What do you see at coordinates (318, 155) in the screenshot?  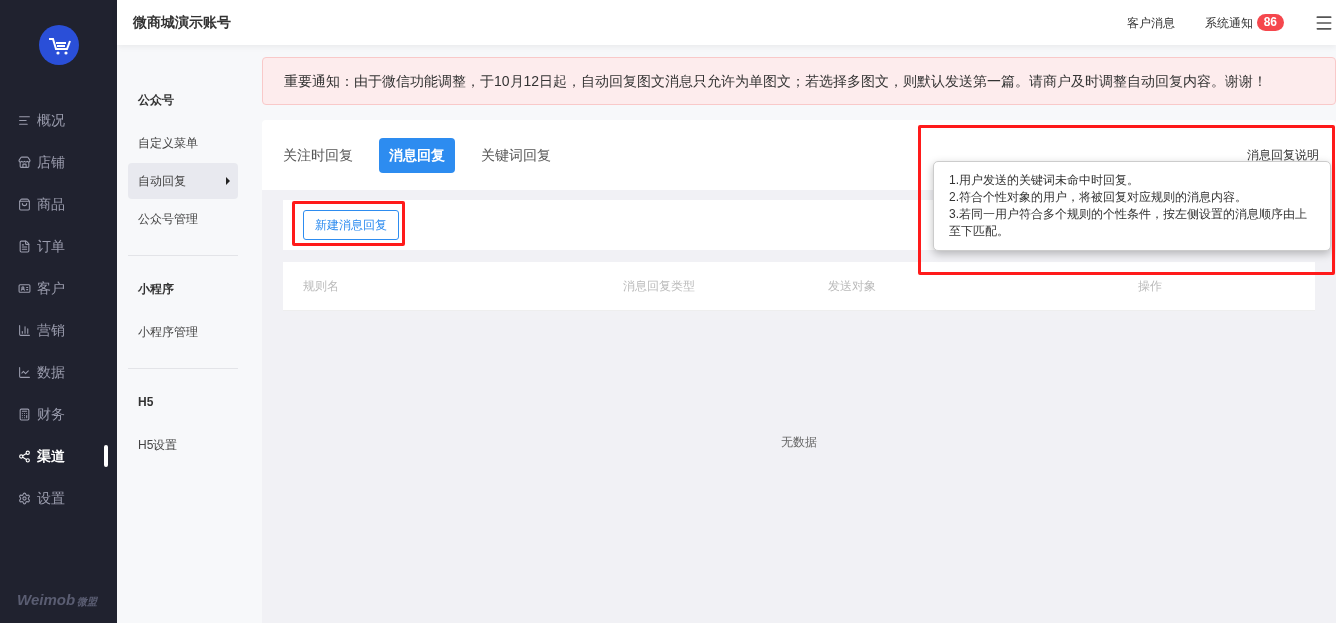 I see `tab: 关注时回复` at bounding box center [318, 155].